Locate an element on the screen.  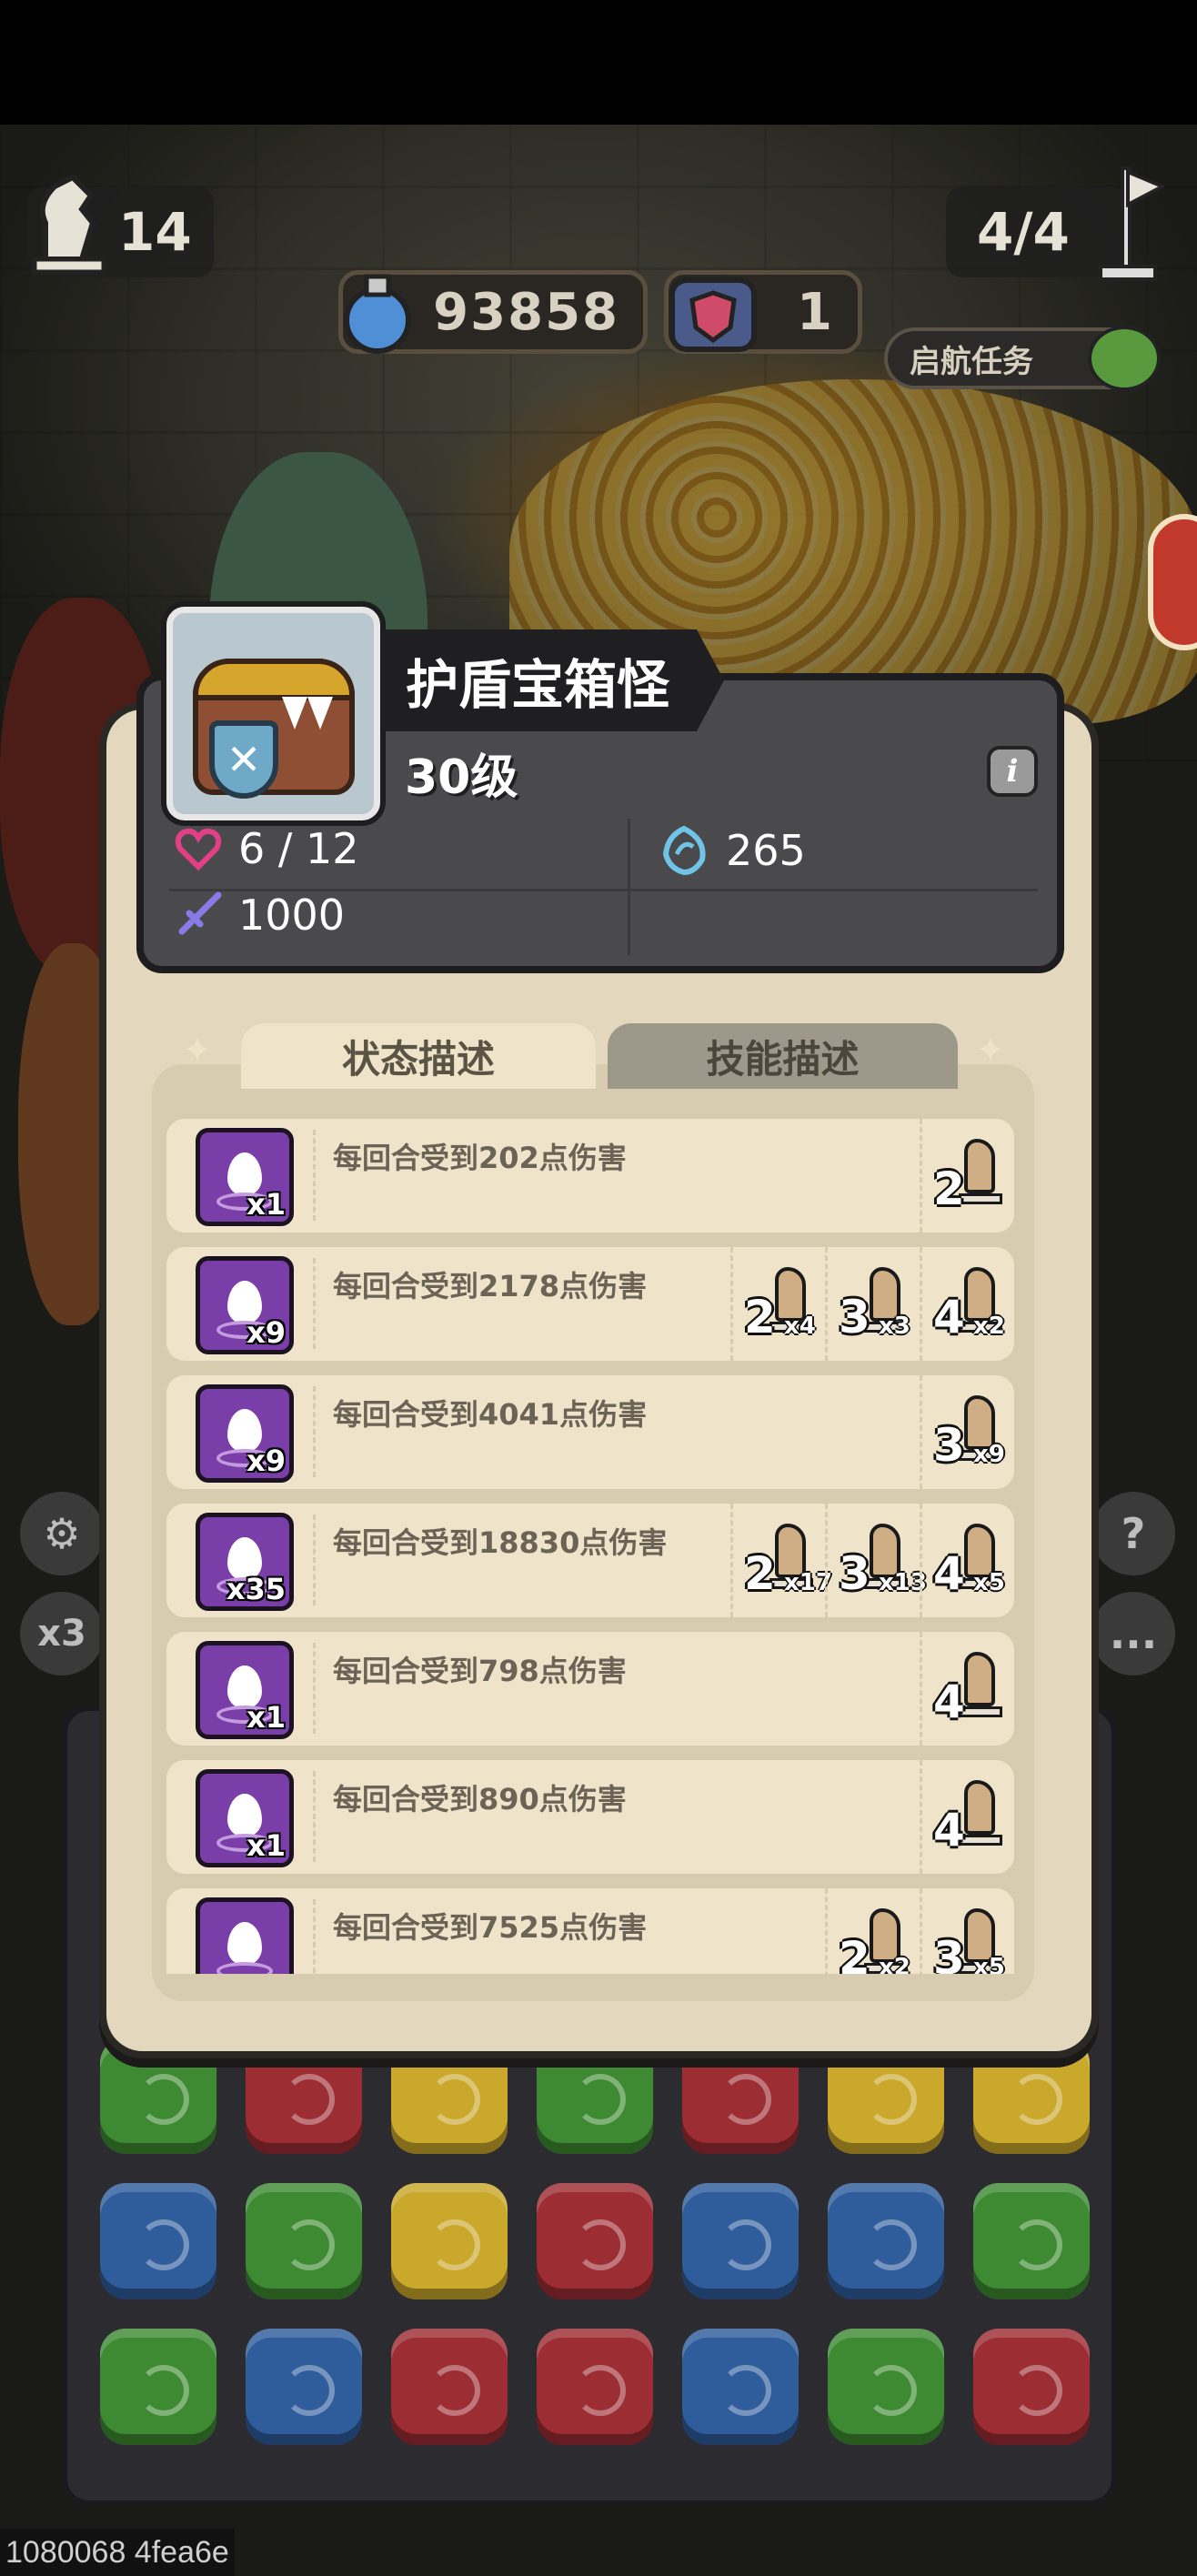
status-description: 每回合受到798点伤害 is located at coordinates (480, 1671).